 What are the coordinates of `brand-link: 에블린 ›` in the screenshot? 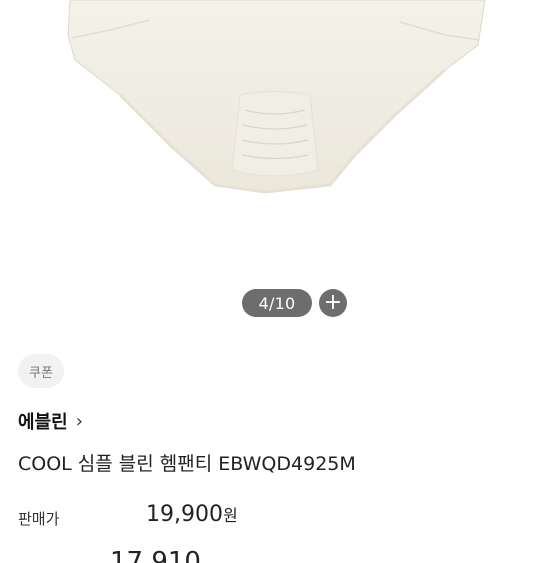 It's located at (50, 421).